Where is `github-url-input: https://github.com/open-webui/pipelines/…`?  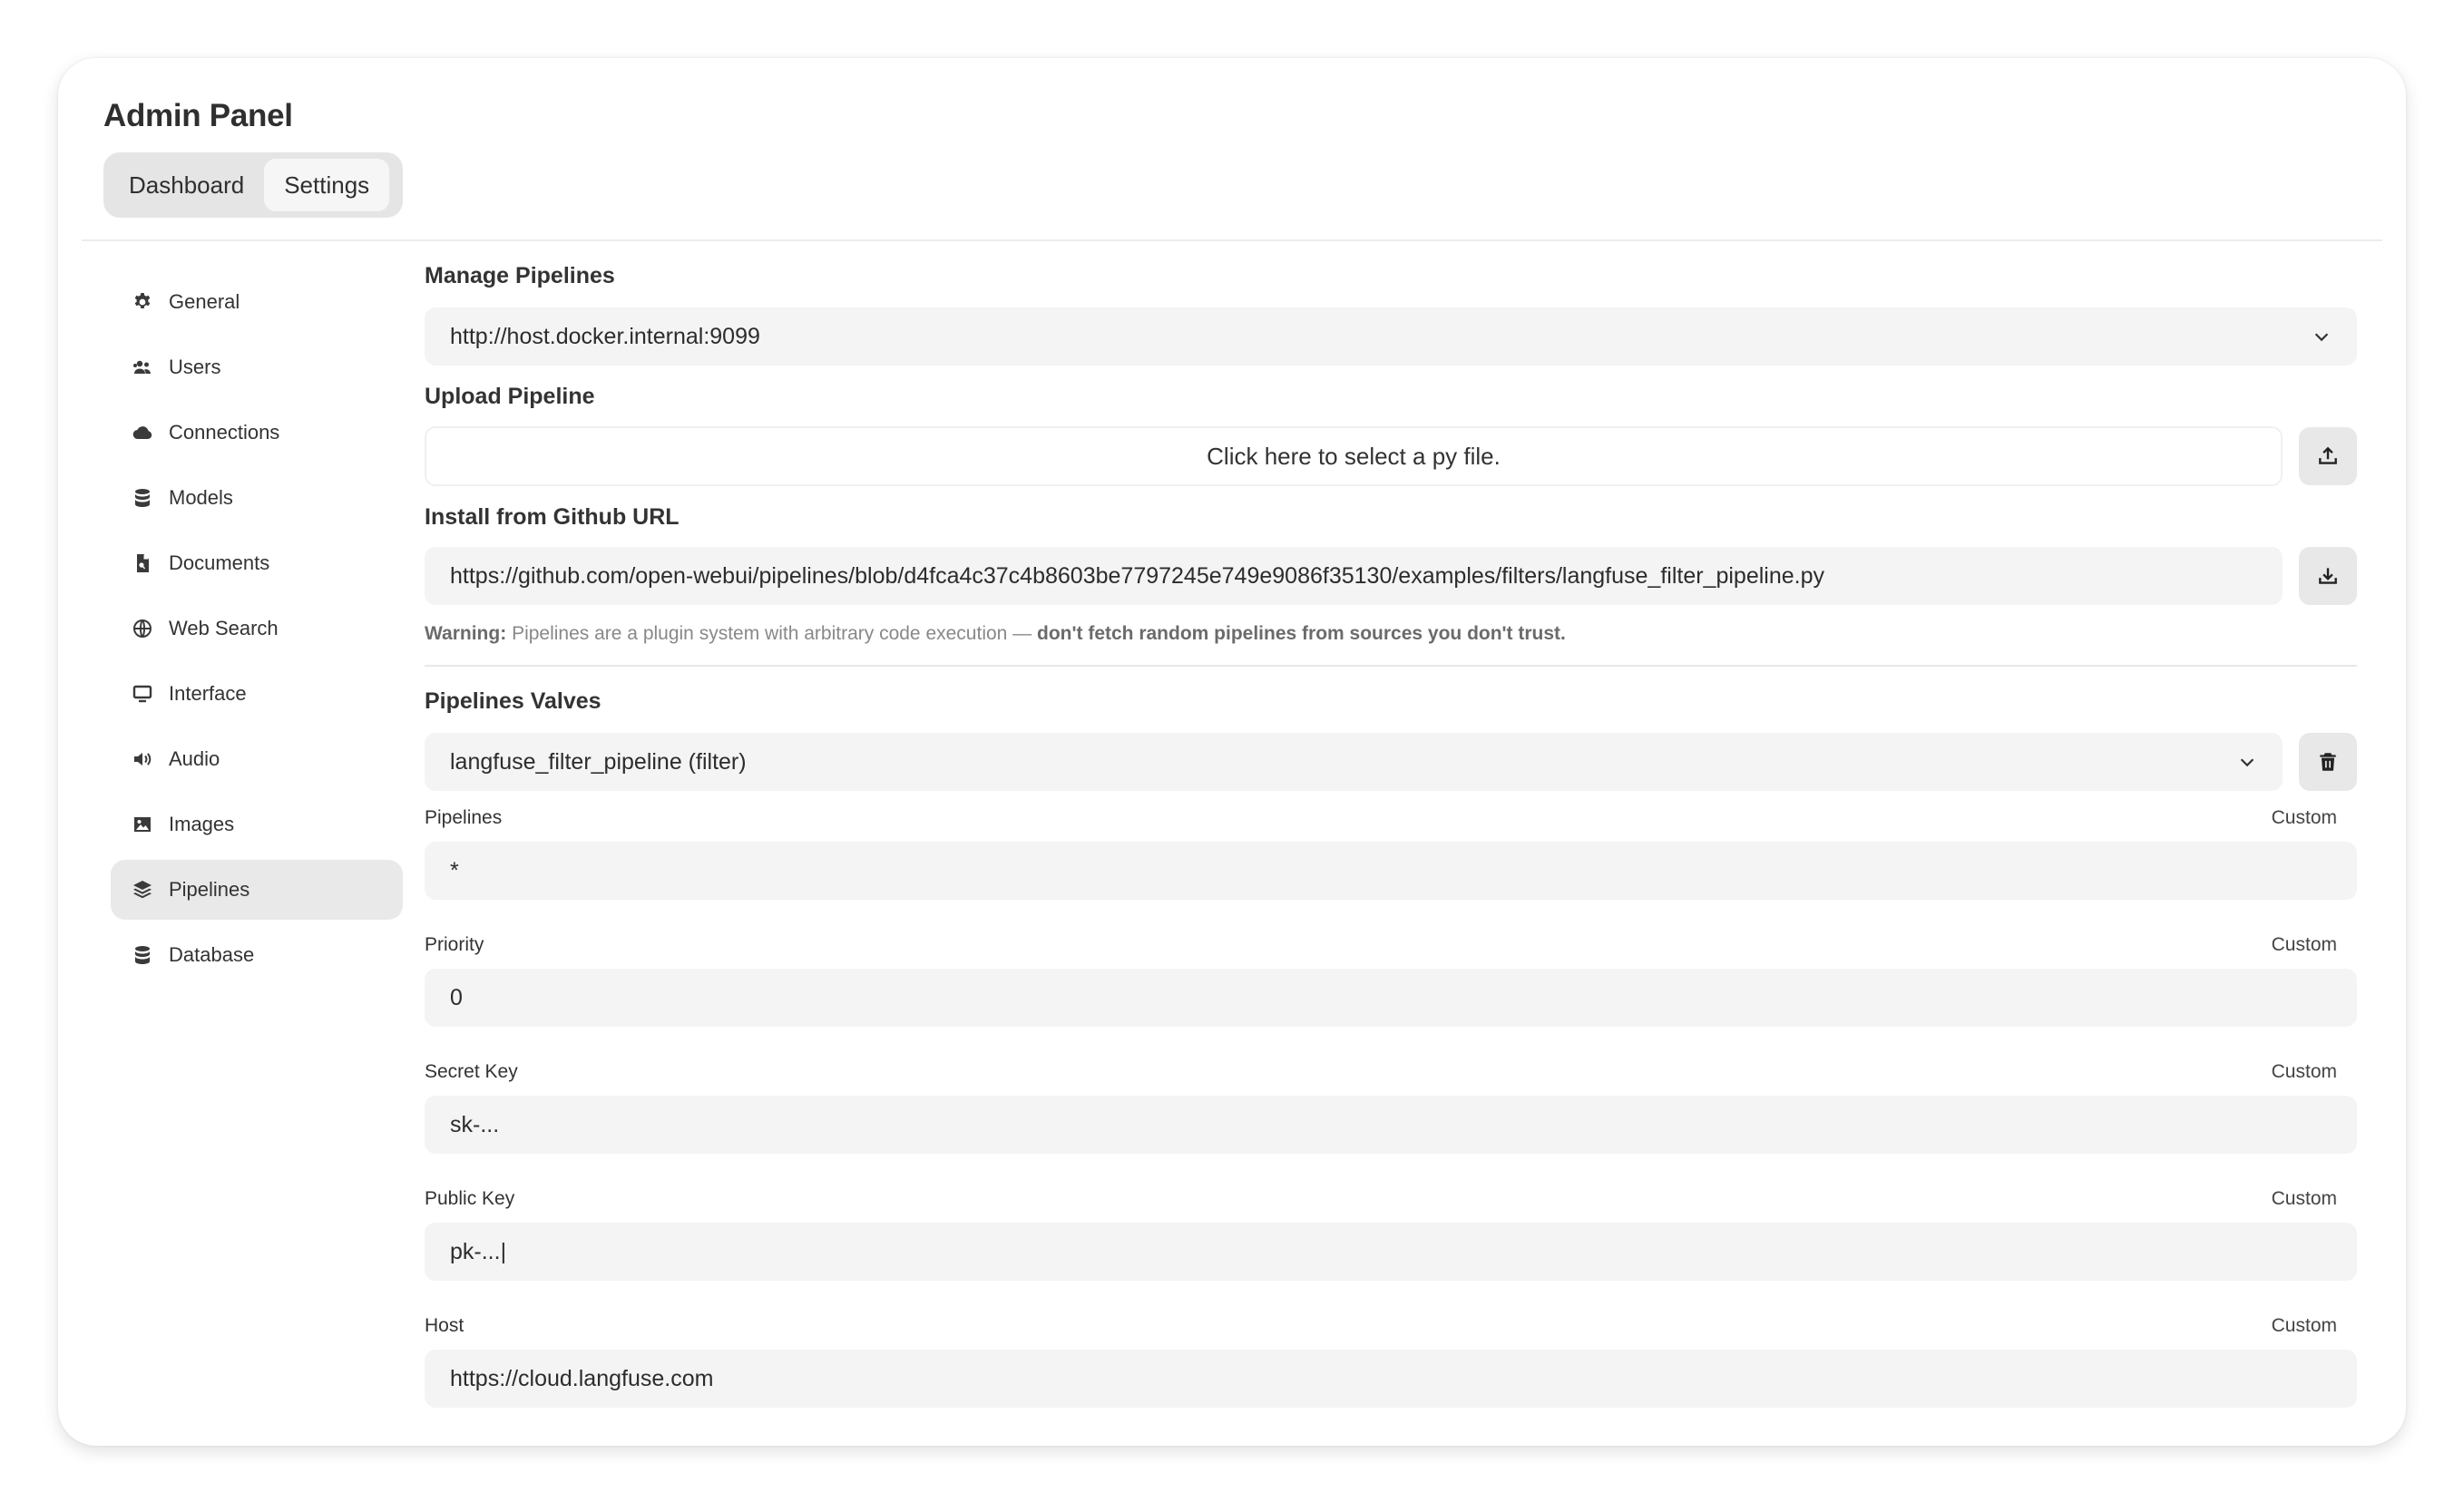
github-url-input: https://github.com/open-webui/pipelines/… is located at coordinates (1354, 576).